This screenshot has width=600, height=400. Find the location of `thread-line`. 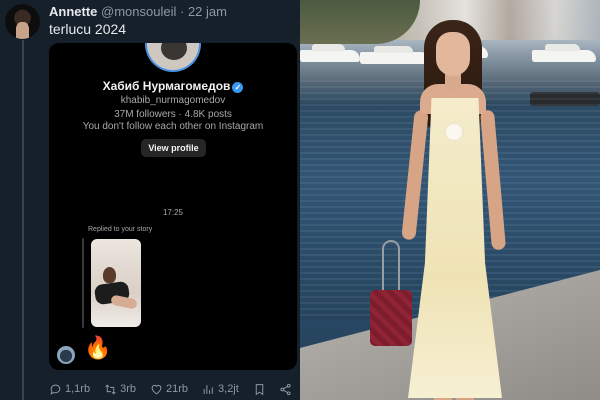

thread-line is located at coordinates (23, 220).